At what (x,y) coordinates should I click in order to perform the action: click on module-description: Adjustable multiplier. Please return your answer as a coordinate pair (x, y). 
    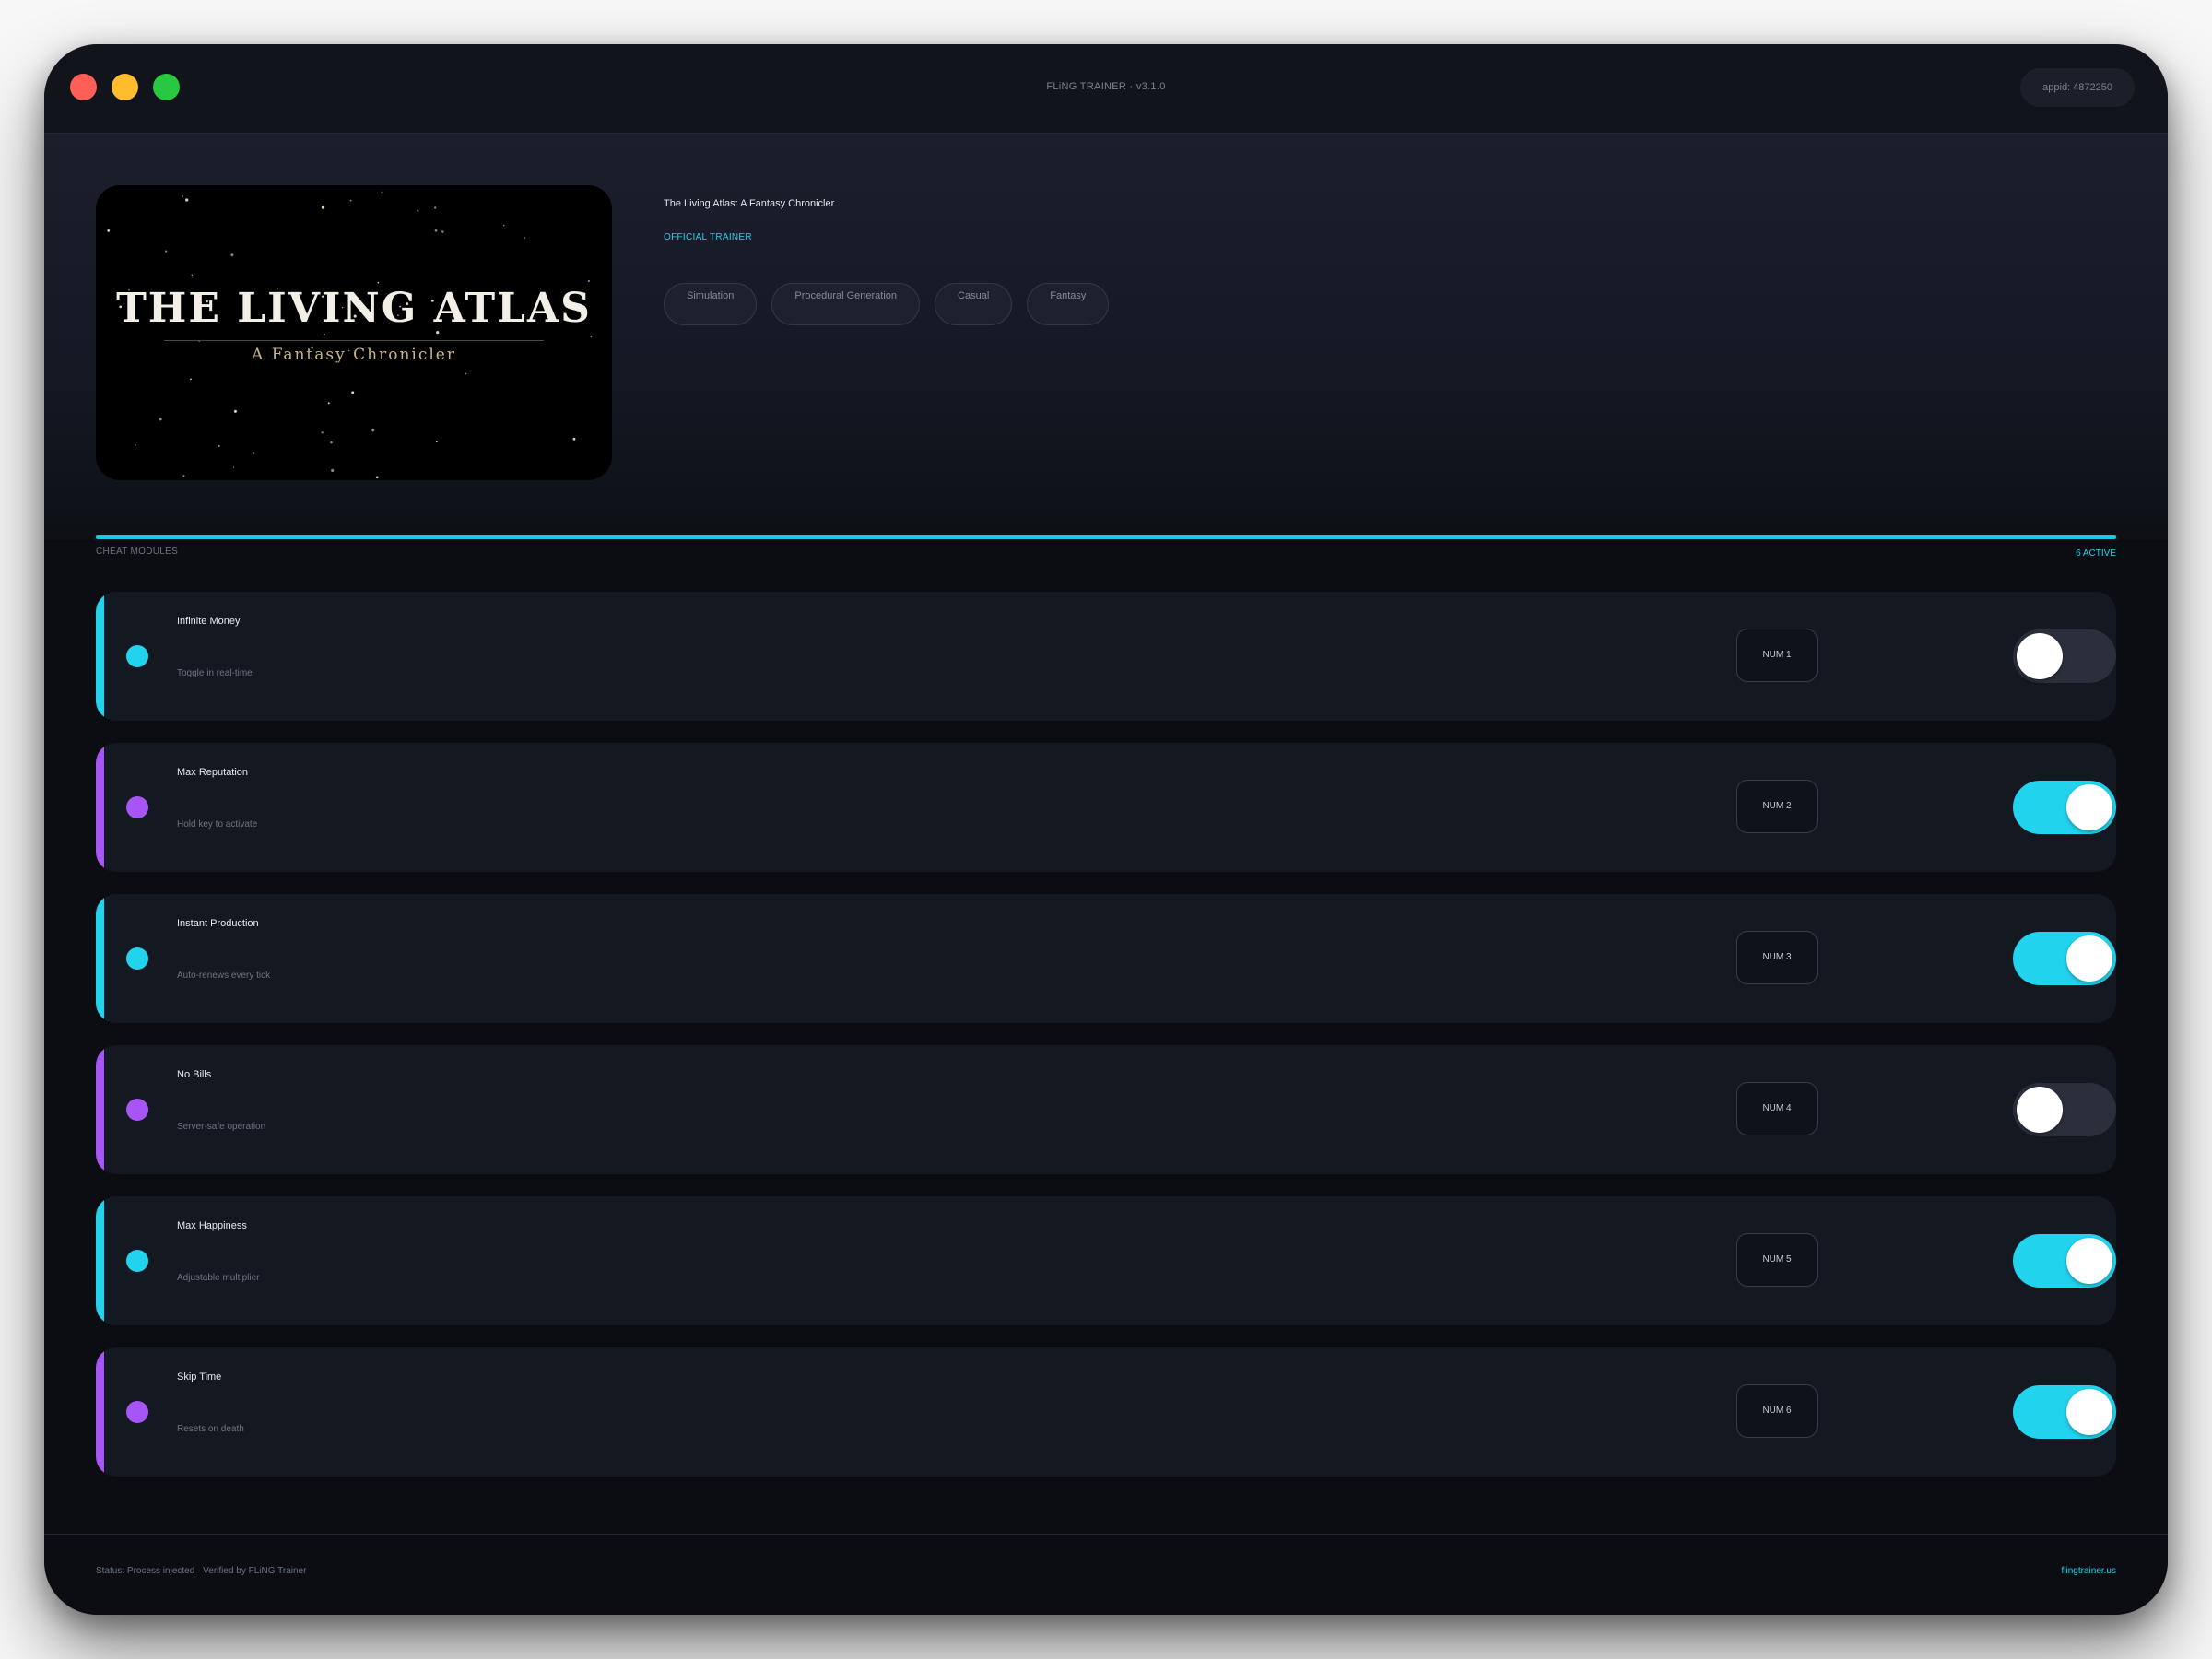
    Looking at the image, I should click on (218, 1278).